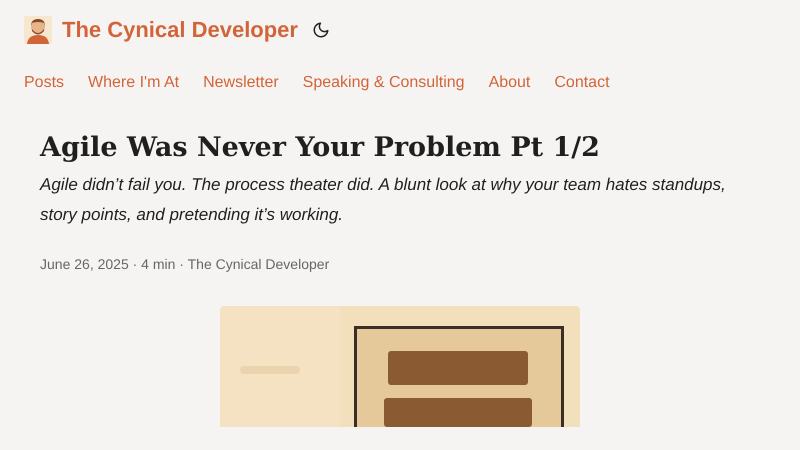 The width and height of the screenshot is (800, 450). Describe the element at coordinates (582, 83) in the screenshot. I see `nav-link: Contact` at that location.